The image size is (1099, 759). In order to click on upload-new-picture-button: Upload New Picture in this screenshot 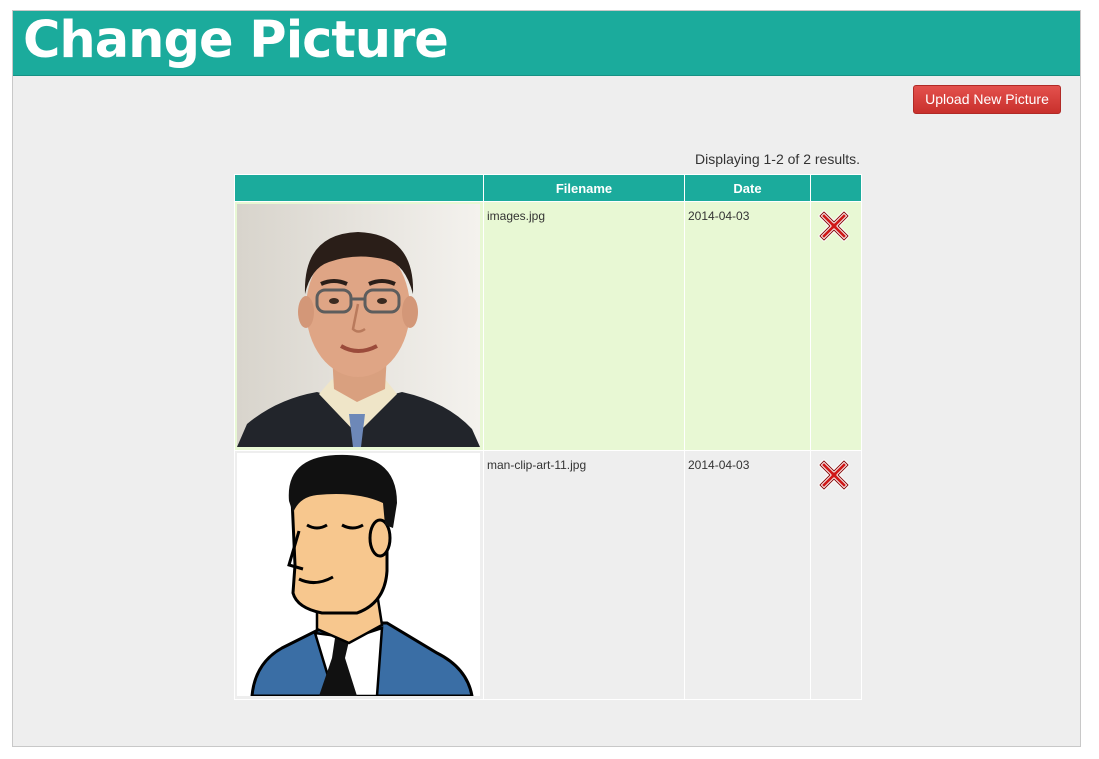, I will do `click(987, 99)`.